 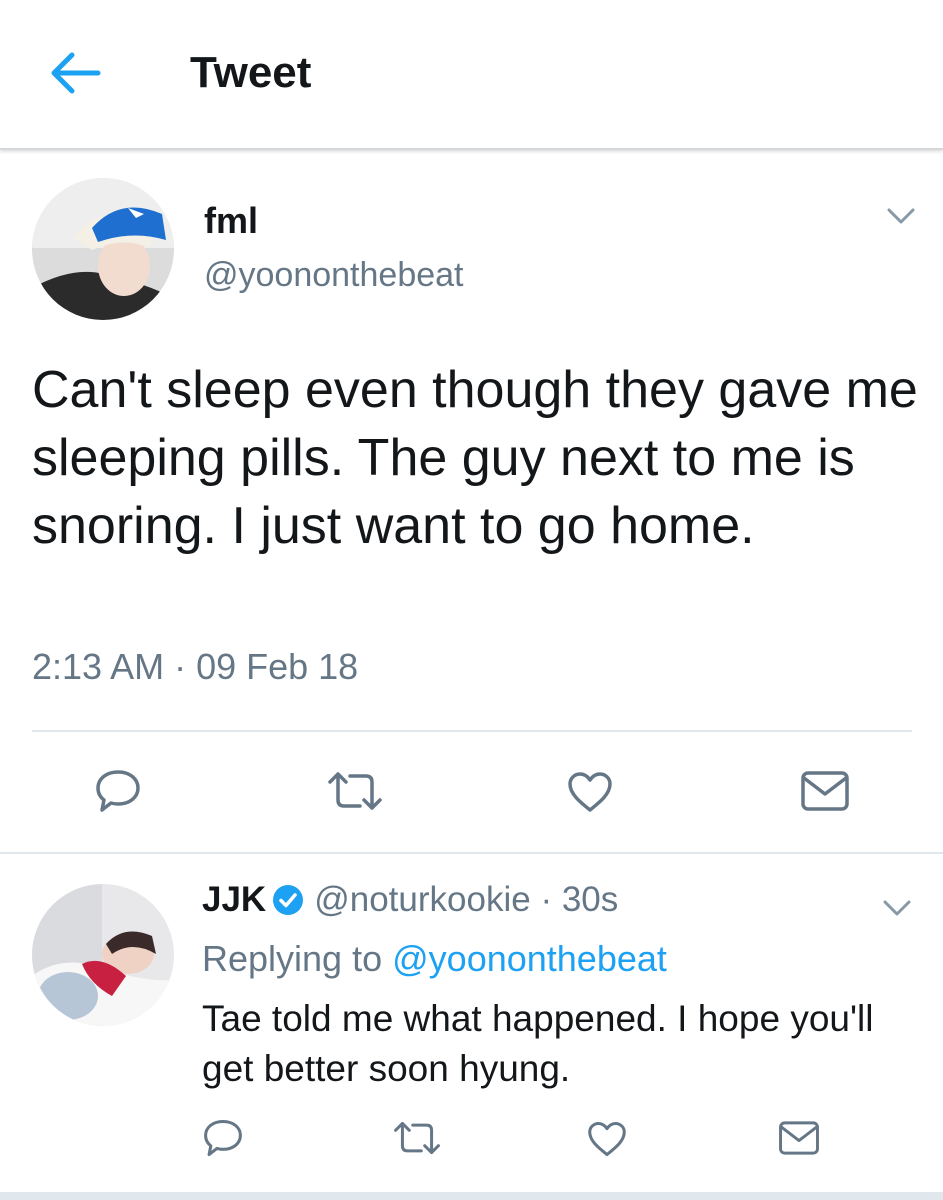 I want to click on reply-message-button, so click(x=799, y=1138).